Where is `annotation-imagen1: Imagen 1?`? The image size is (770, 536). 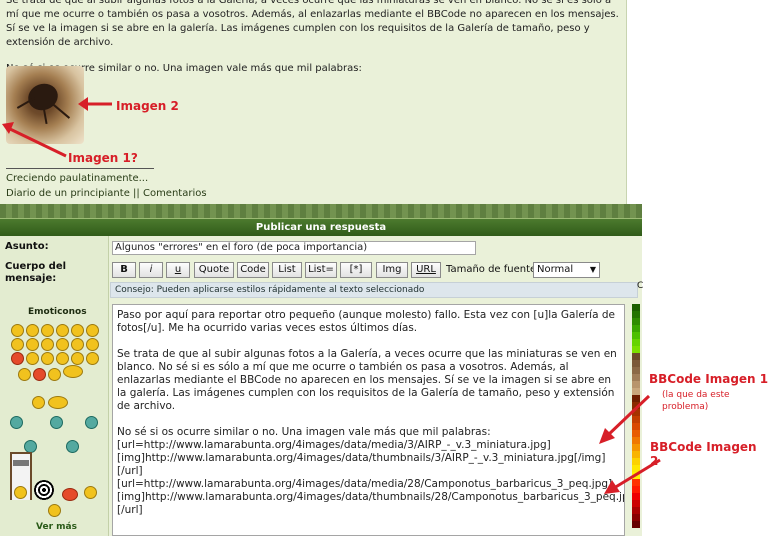
annotation-imagen1: Imagen 1? is located at coordinates (103, 158).